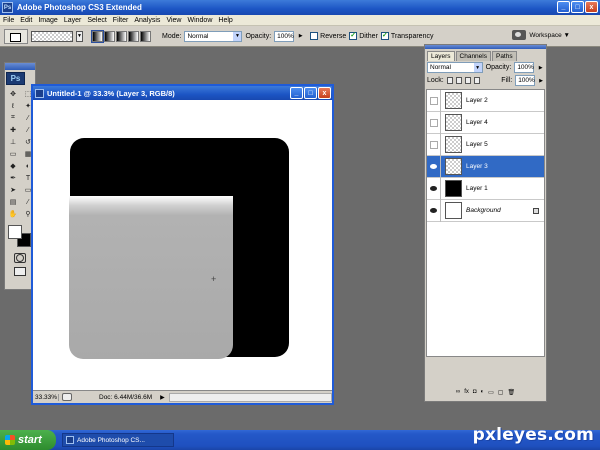  Describe the element at coordinates (13, 142) in the screenshot. I see `clone-stamp-icon: ⊥` at that location.